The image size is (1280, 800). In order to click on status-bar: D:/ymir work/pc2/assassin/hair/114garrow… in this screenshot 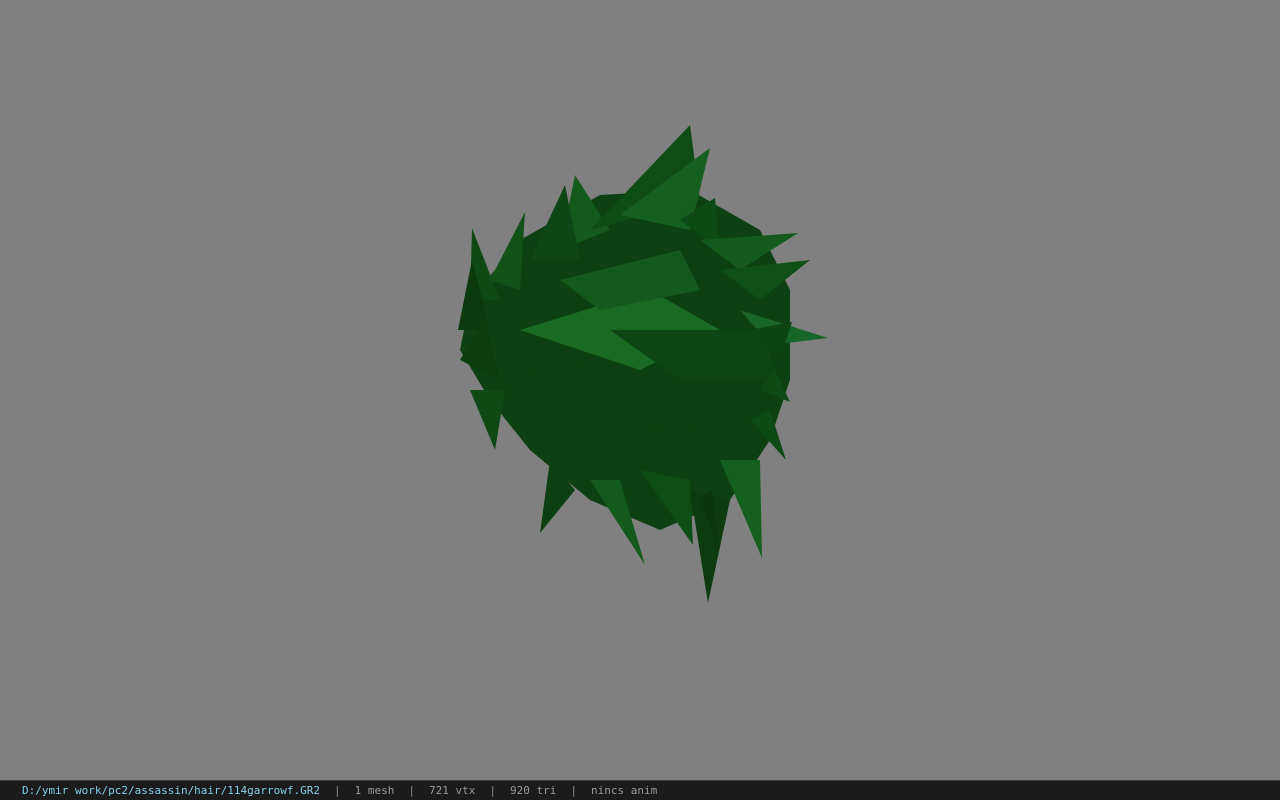, I will do `click(640, 790)`.